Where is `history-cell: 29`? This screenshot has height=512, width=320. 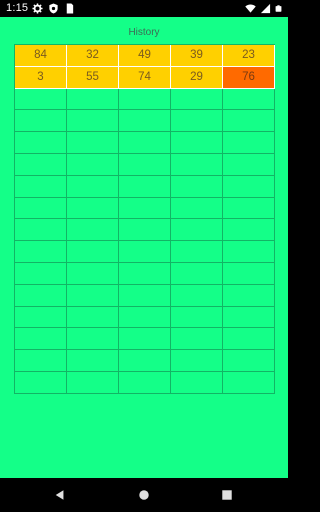 history-cell: 29 is located at coordinates (197, 77).